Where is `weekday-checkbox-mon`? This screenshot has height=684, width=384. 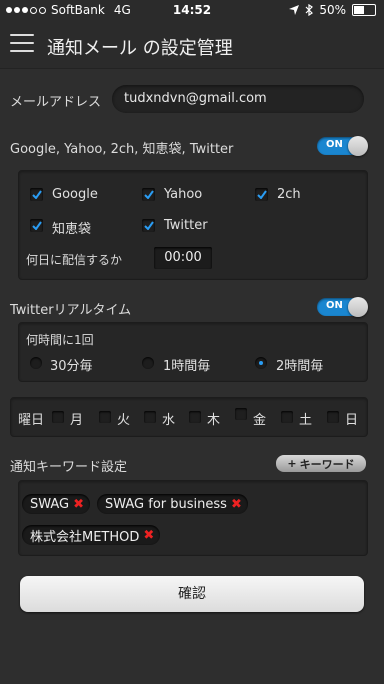
weekday-checkbox-mon is located at coordinates (58, 417).